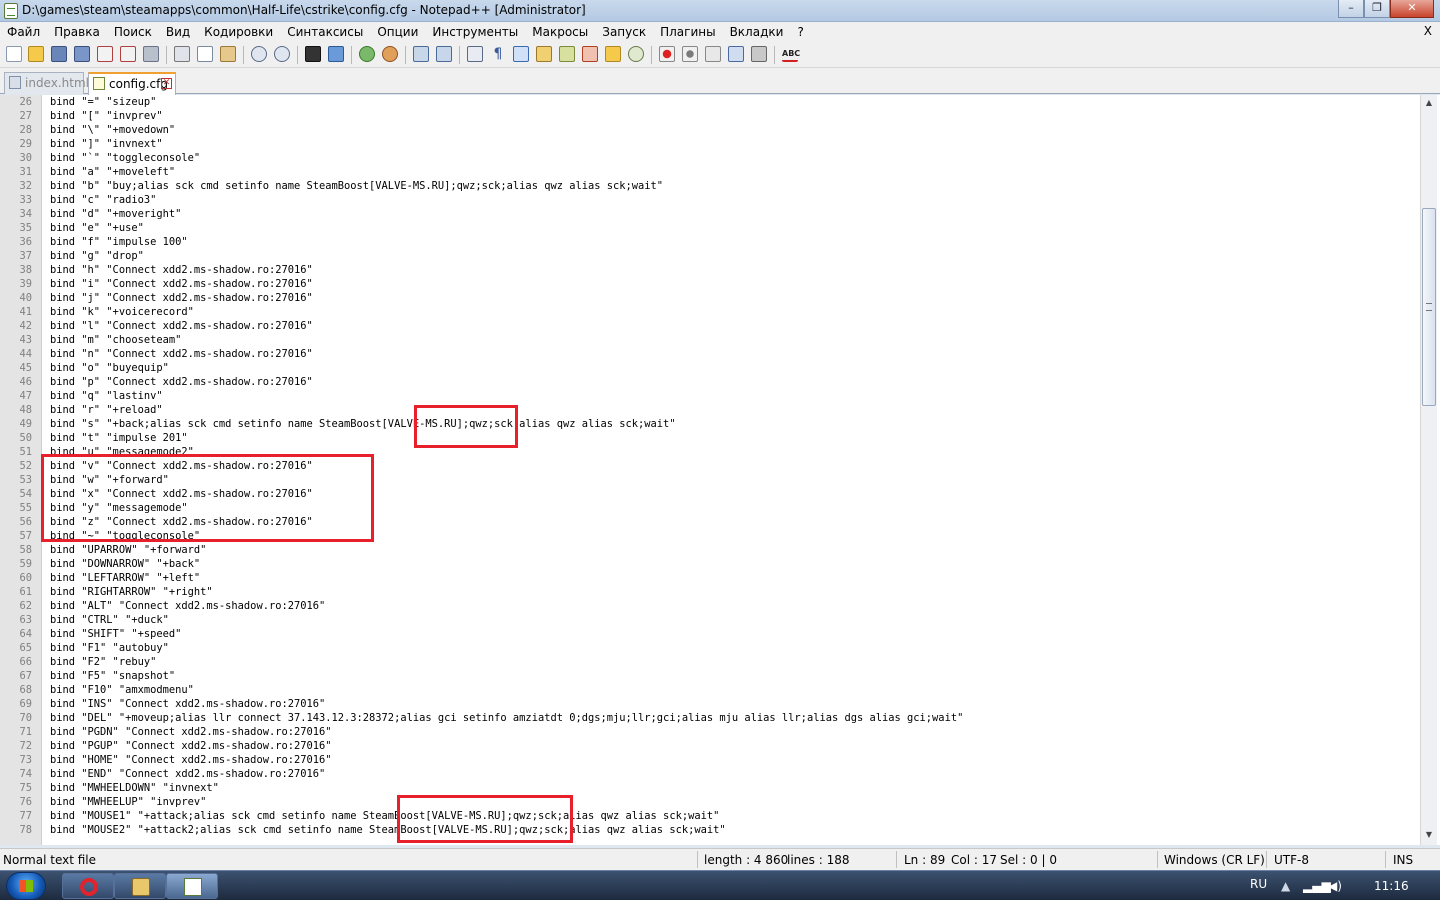  What do you see at coordinates (282, 54) in the screenshot?
I see `redo-icon` at bounding box center [282, 54].